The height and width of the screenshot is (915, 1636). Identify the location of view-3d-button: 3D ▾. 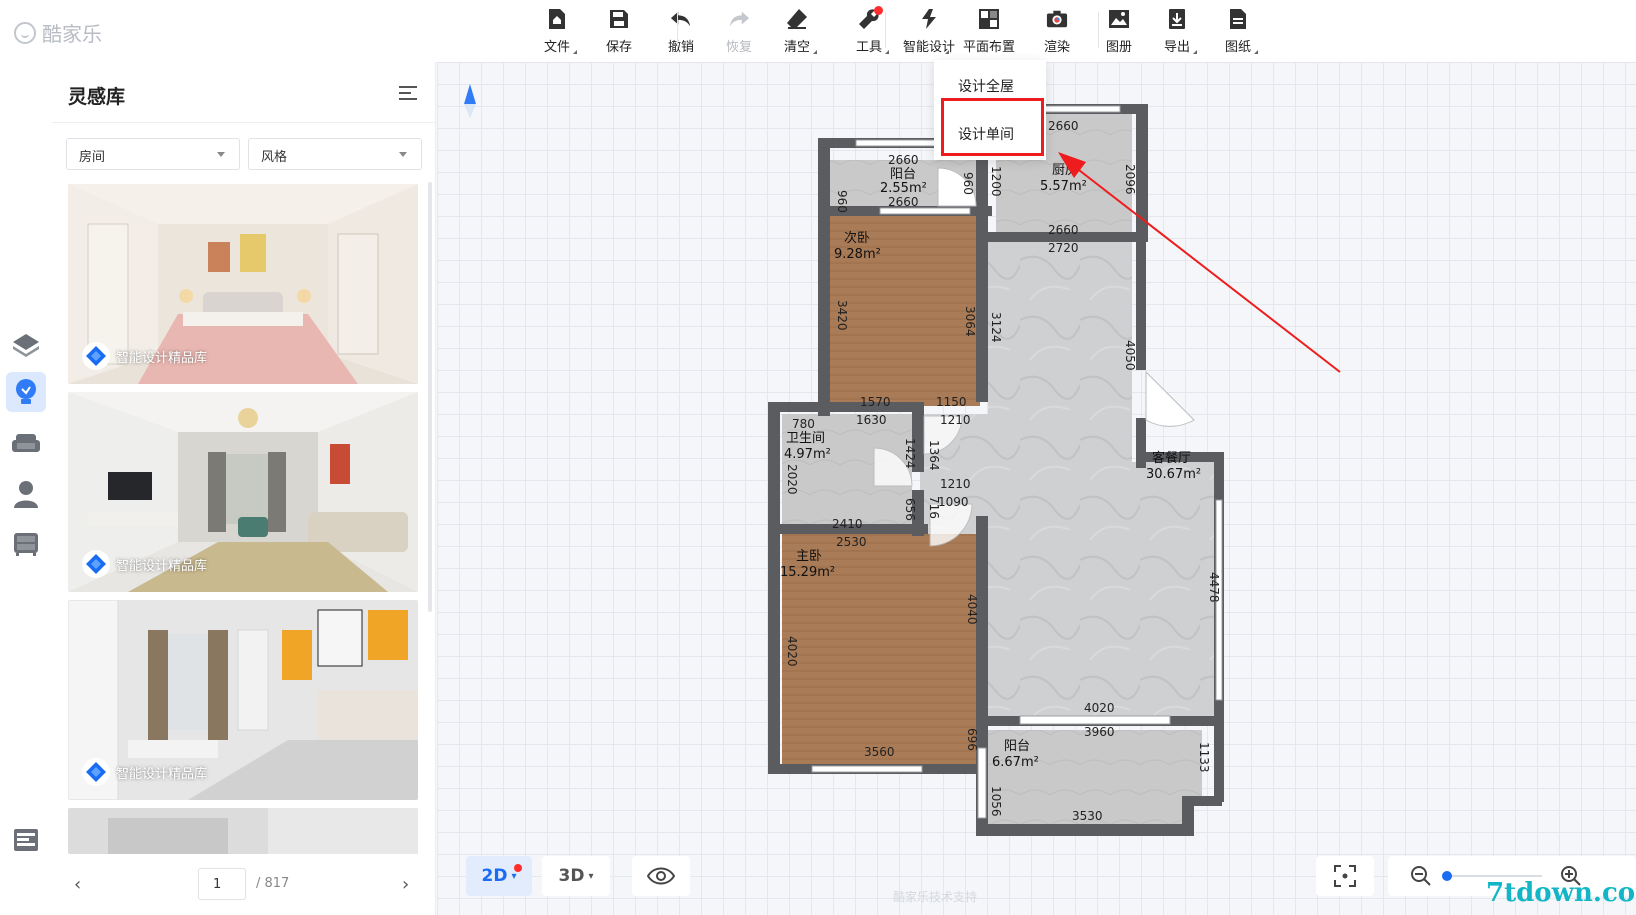
(576, 876).